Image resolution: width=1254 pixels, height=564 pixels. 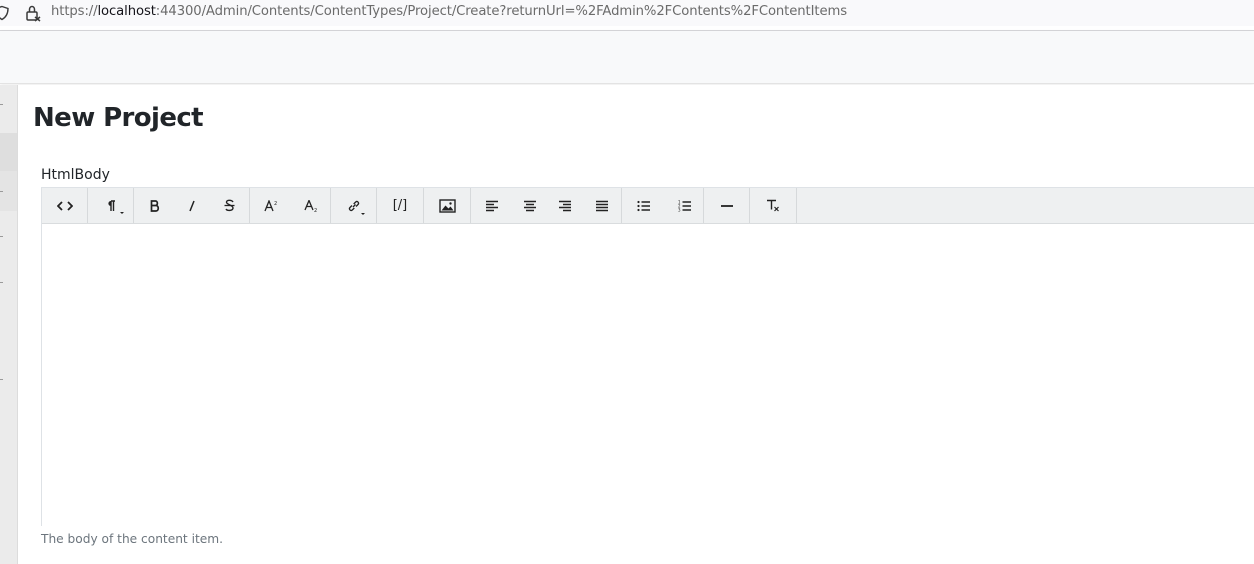 I want to click on horizontal-rule-icon, so click(x=726, y=205).